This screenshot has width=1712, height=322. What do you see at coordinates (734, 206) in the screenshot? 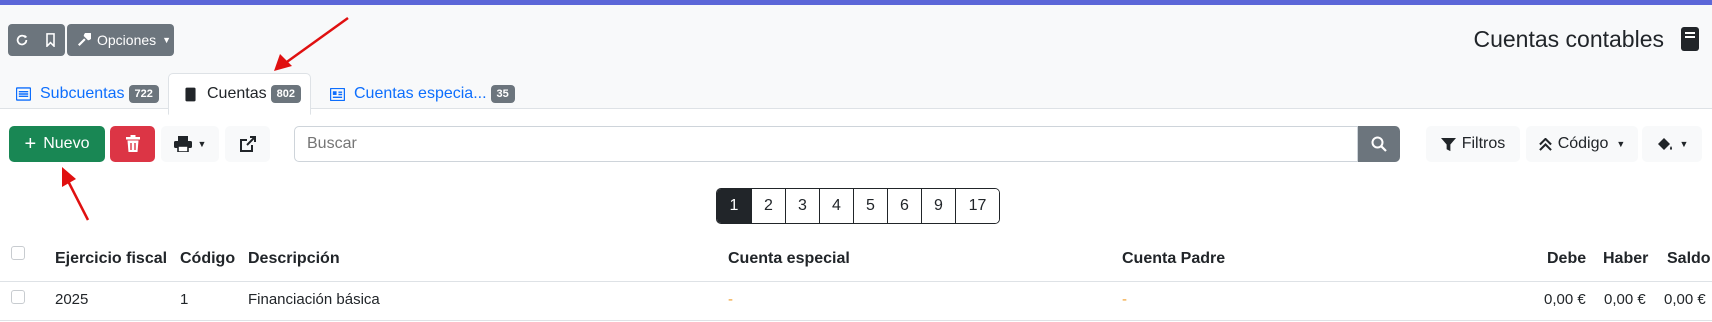
I see `page-link: 1` at bounding box center [734, 206].